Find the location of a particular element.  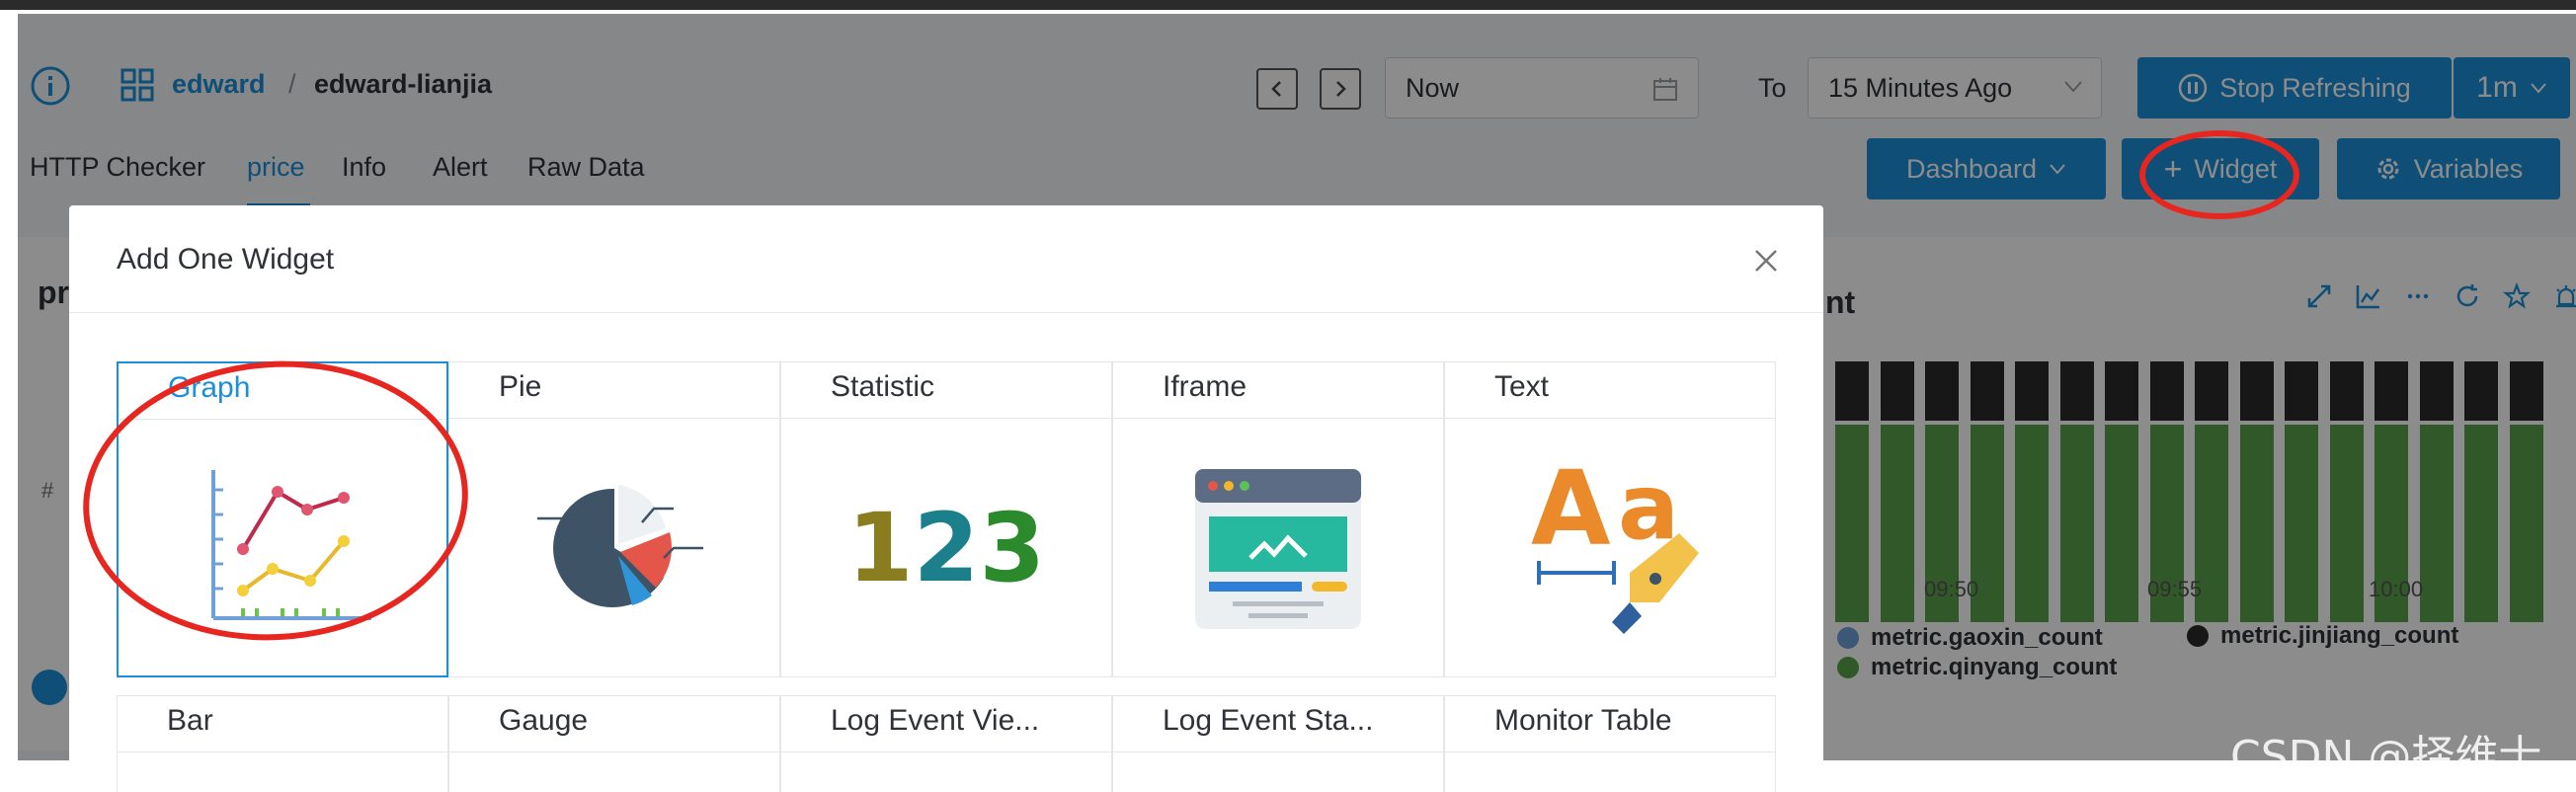

widget-card-title: Gauge is located at coordinates (544, 720).